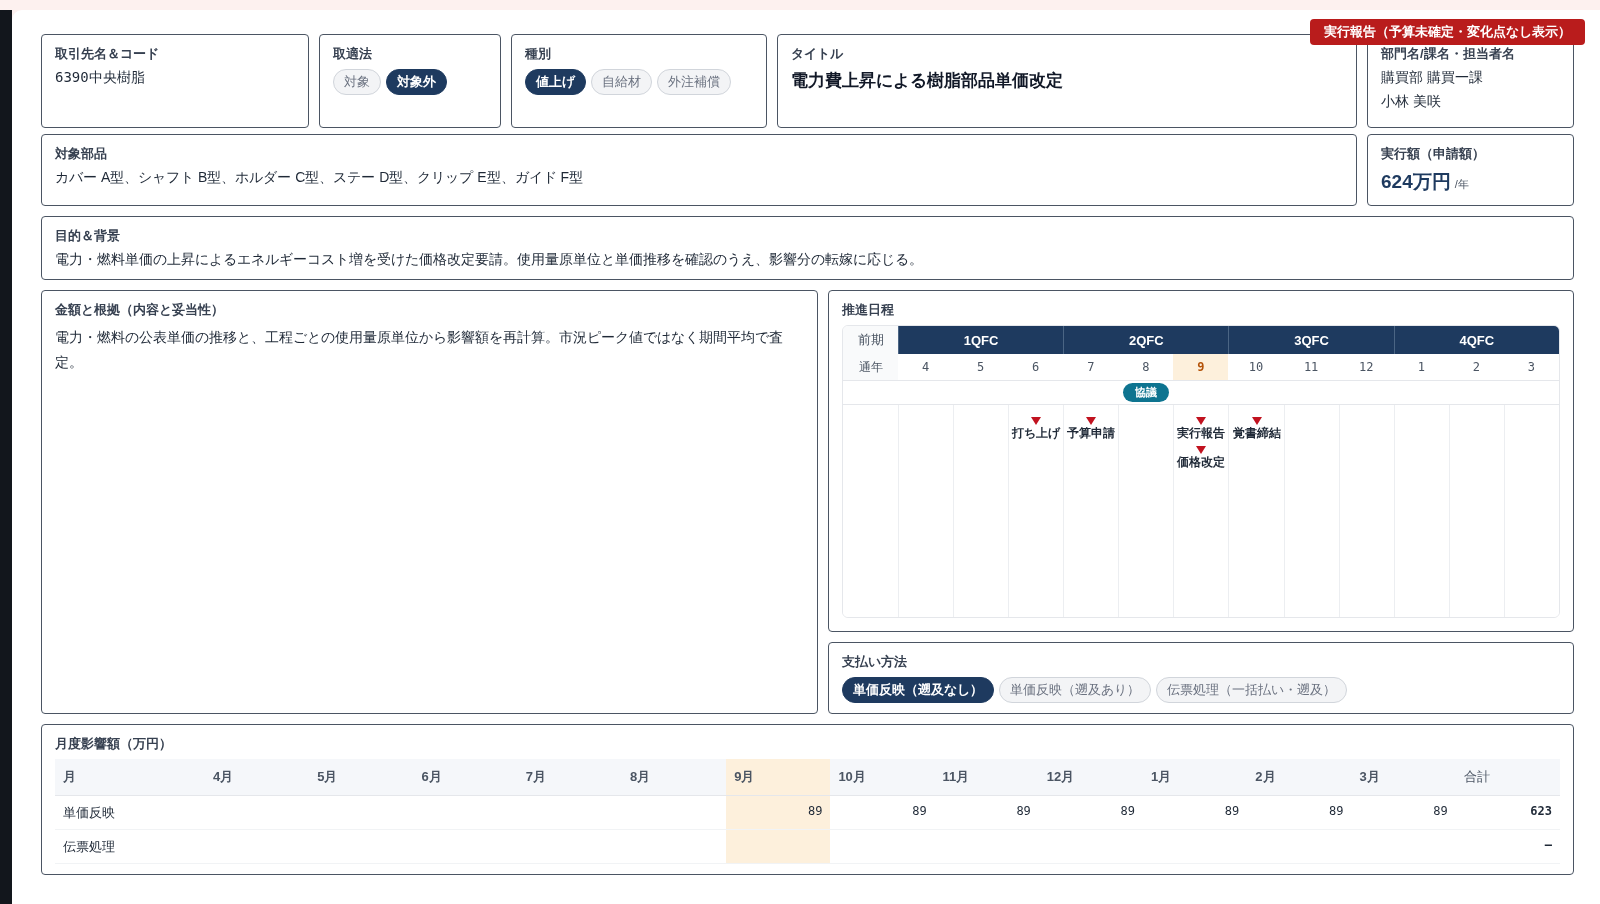 The height and width of the screenshot is (904, 1600). Describe the element at coordinates (114, 744) in the screenshot. I see `field-label: 月度影響額（万円）` at that location.